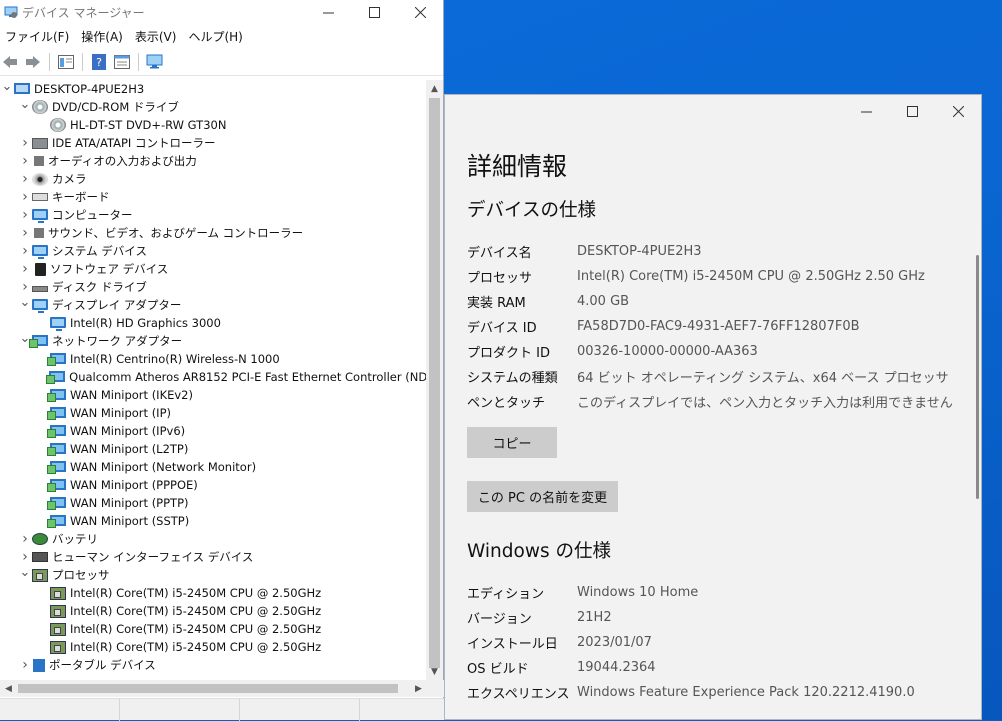 Image resolution: width=1002 pixels, height=721 pixels. I want to click on scan-hardware-button, so click(155, 62).